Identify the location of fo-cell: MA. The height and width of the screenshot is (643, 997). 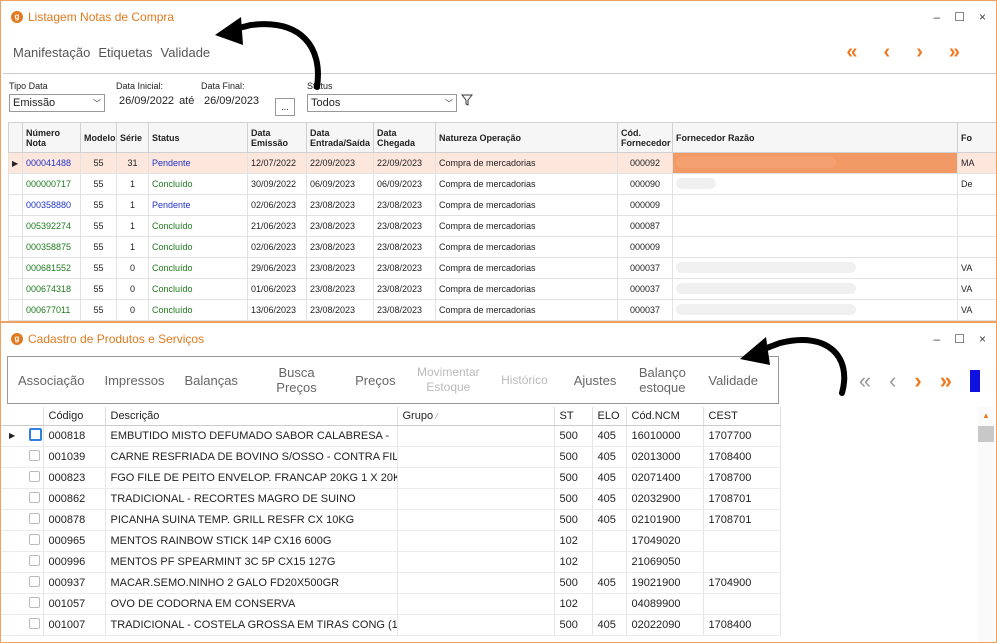
(976, 163).